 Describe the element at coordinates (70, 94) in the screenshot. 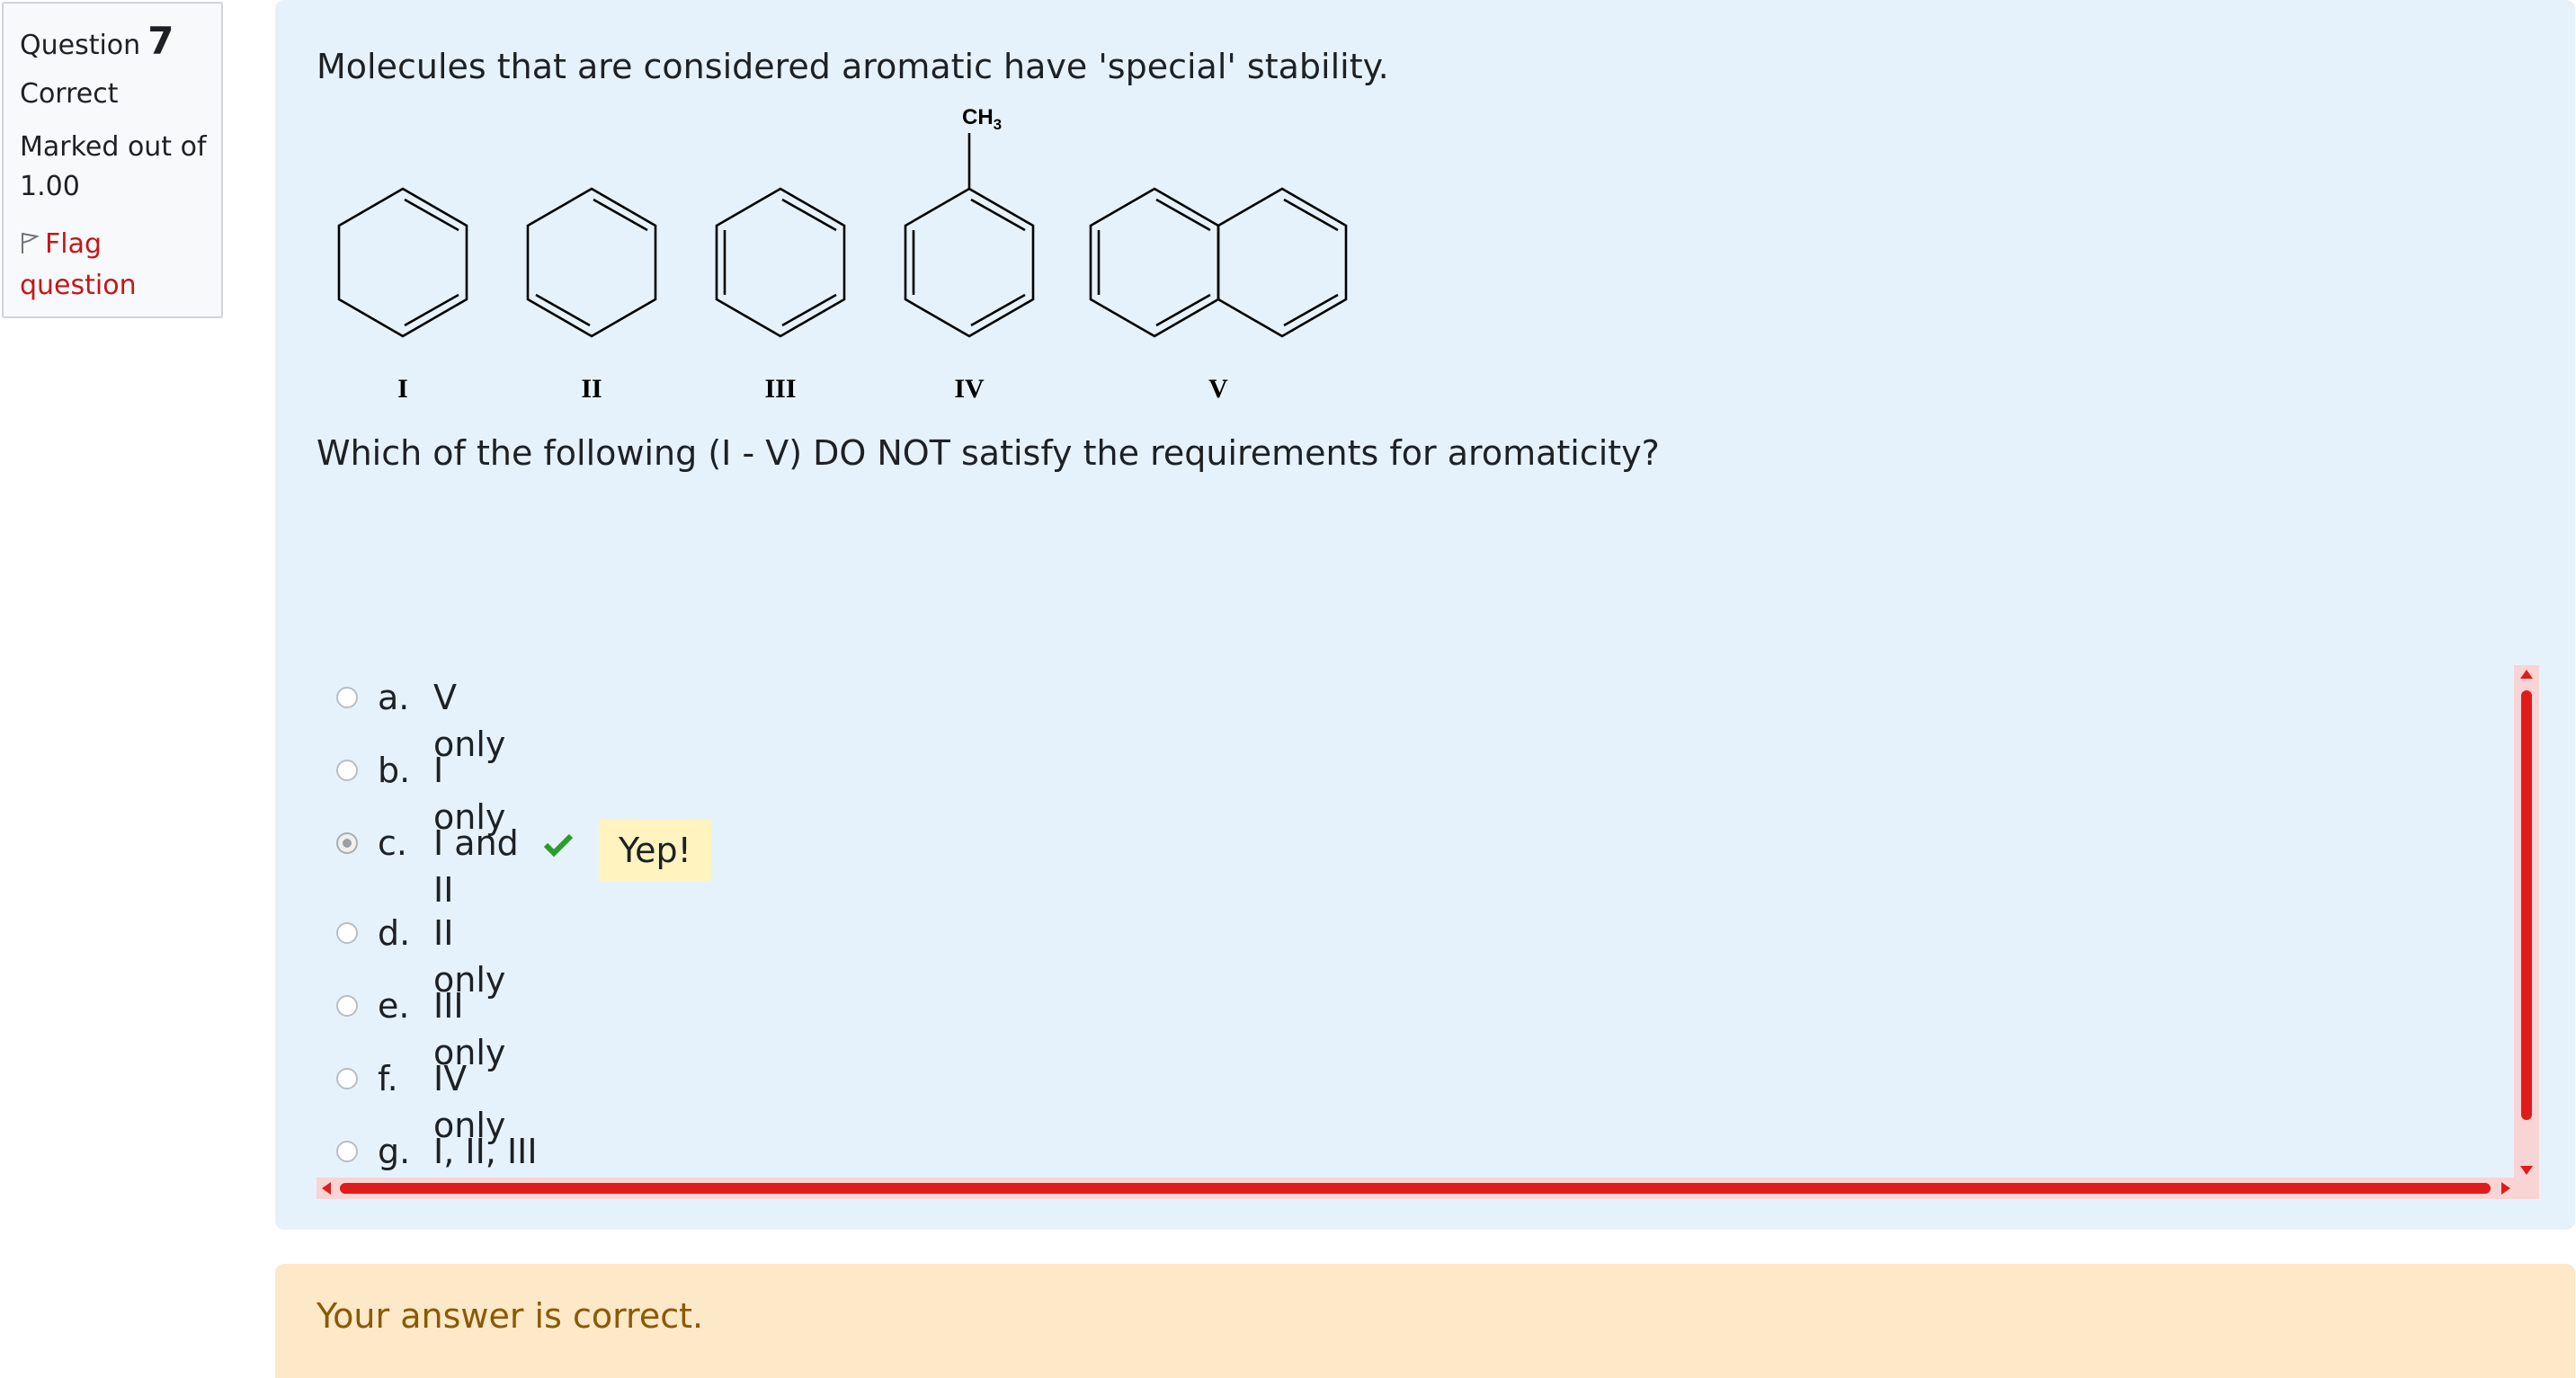

I see `question-state: Correct` at that location.